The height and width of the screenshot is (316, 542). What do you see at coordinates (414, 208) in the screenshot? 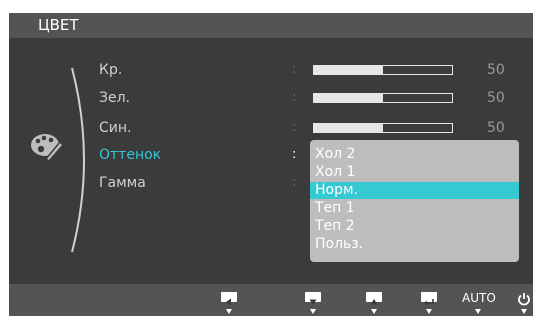
I see `dropdown-option: Теп 1` at bounding box center [414, 208].